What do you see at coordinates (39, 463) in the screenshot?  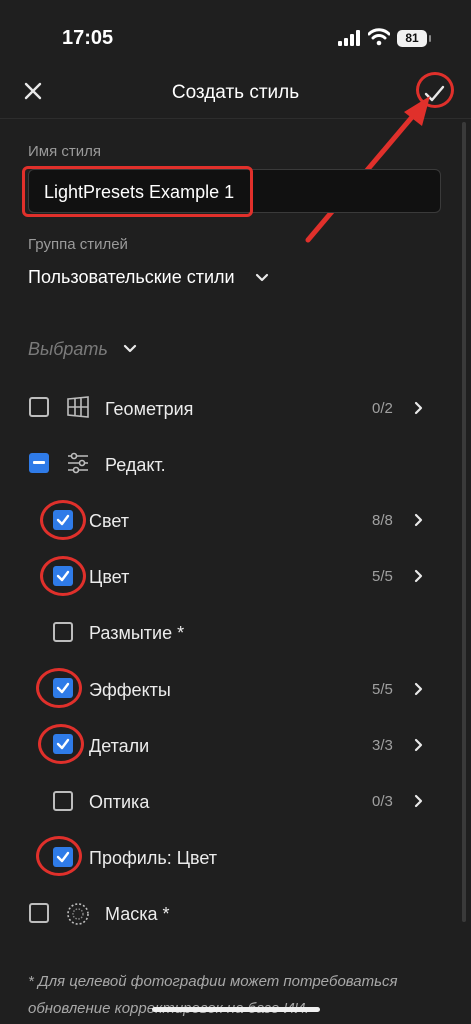 I see `checkbox-edit` at bounding box center [39, 463].